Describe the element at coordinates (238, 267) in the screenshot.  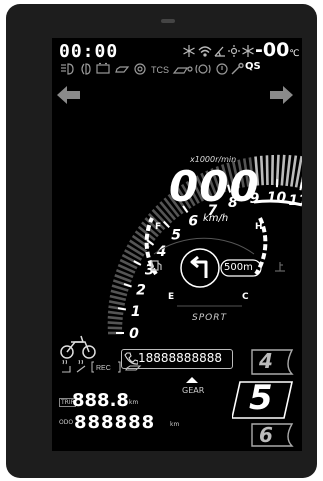
I see `nav-distance: 500m` at that location.